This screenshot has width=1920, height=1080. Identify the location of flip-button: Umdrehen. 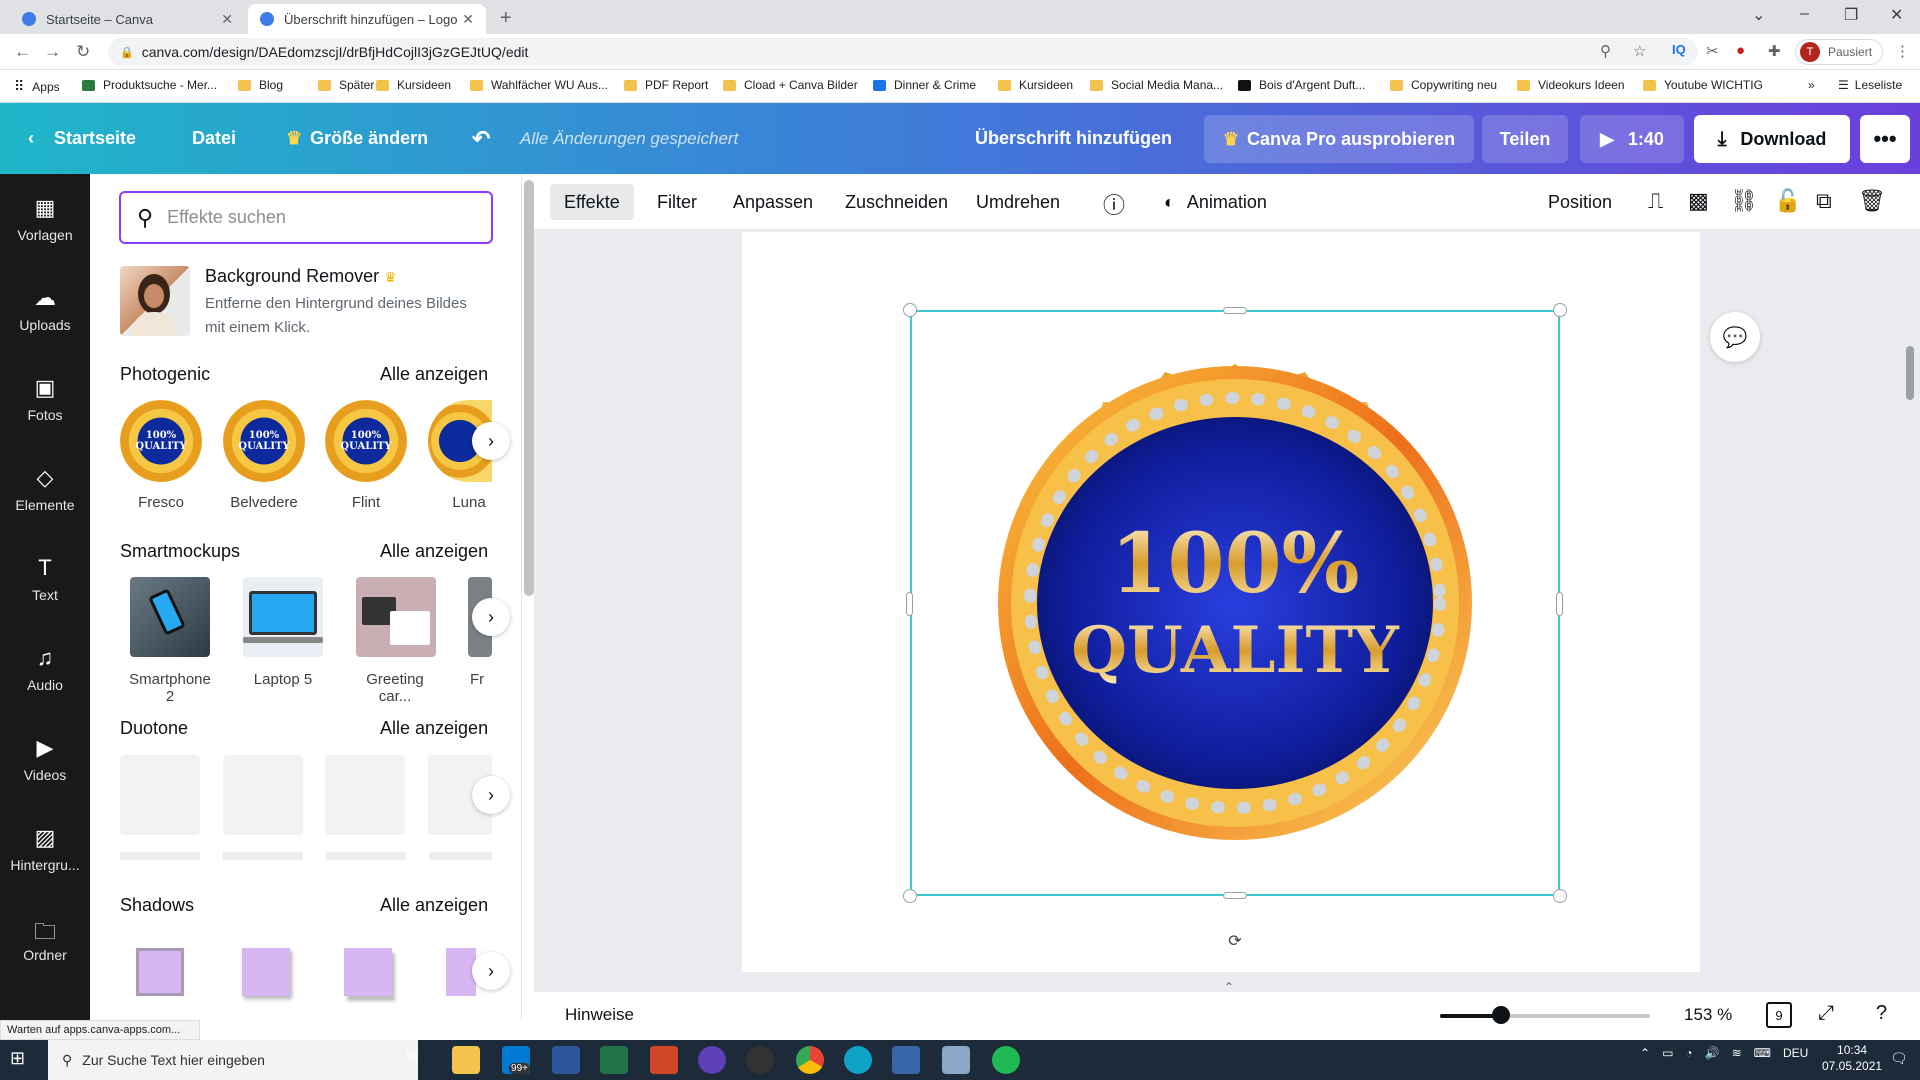
(1018, 202).